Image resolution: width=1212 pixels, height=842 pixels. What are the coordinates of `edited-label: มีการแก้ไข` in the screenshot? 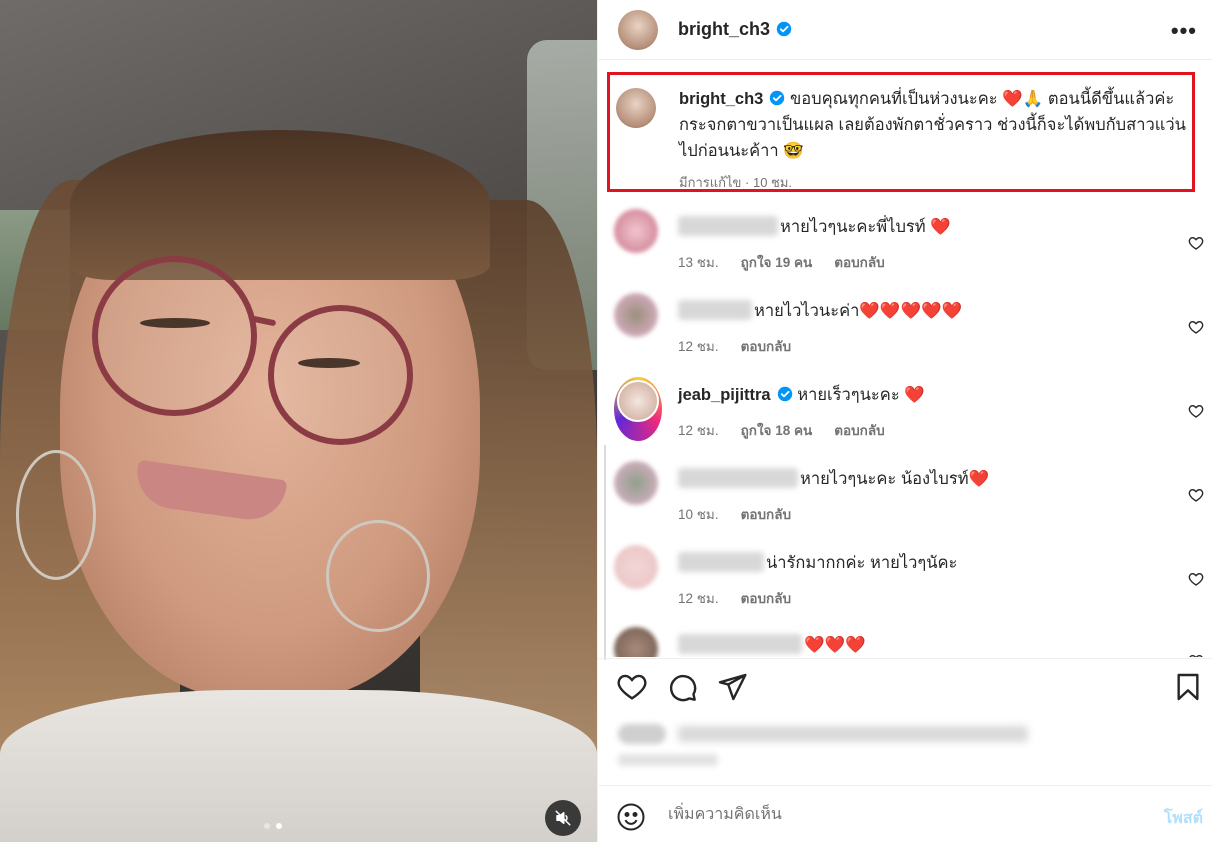 It's located at (710, 182).